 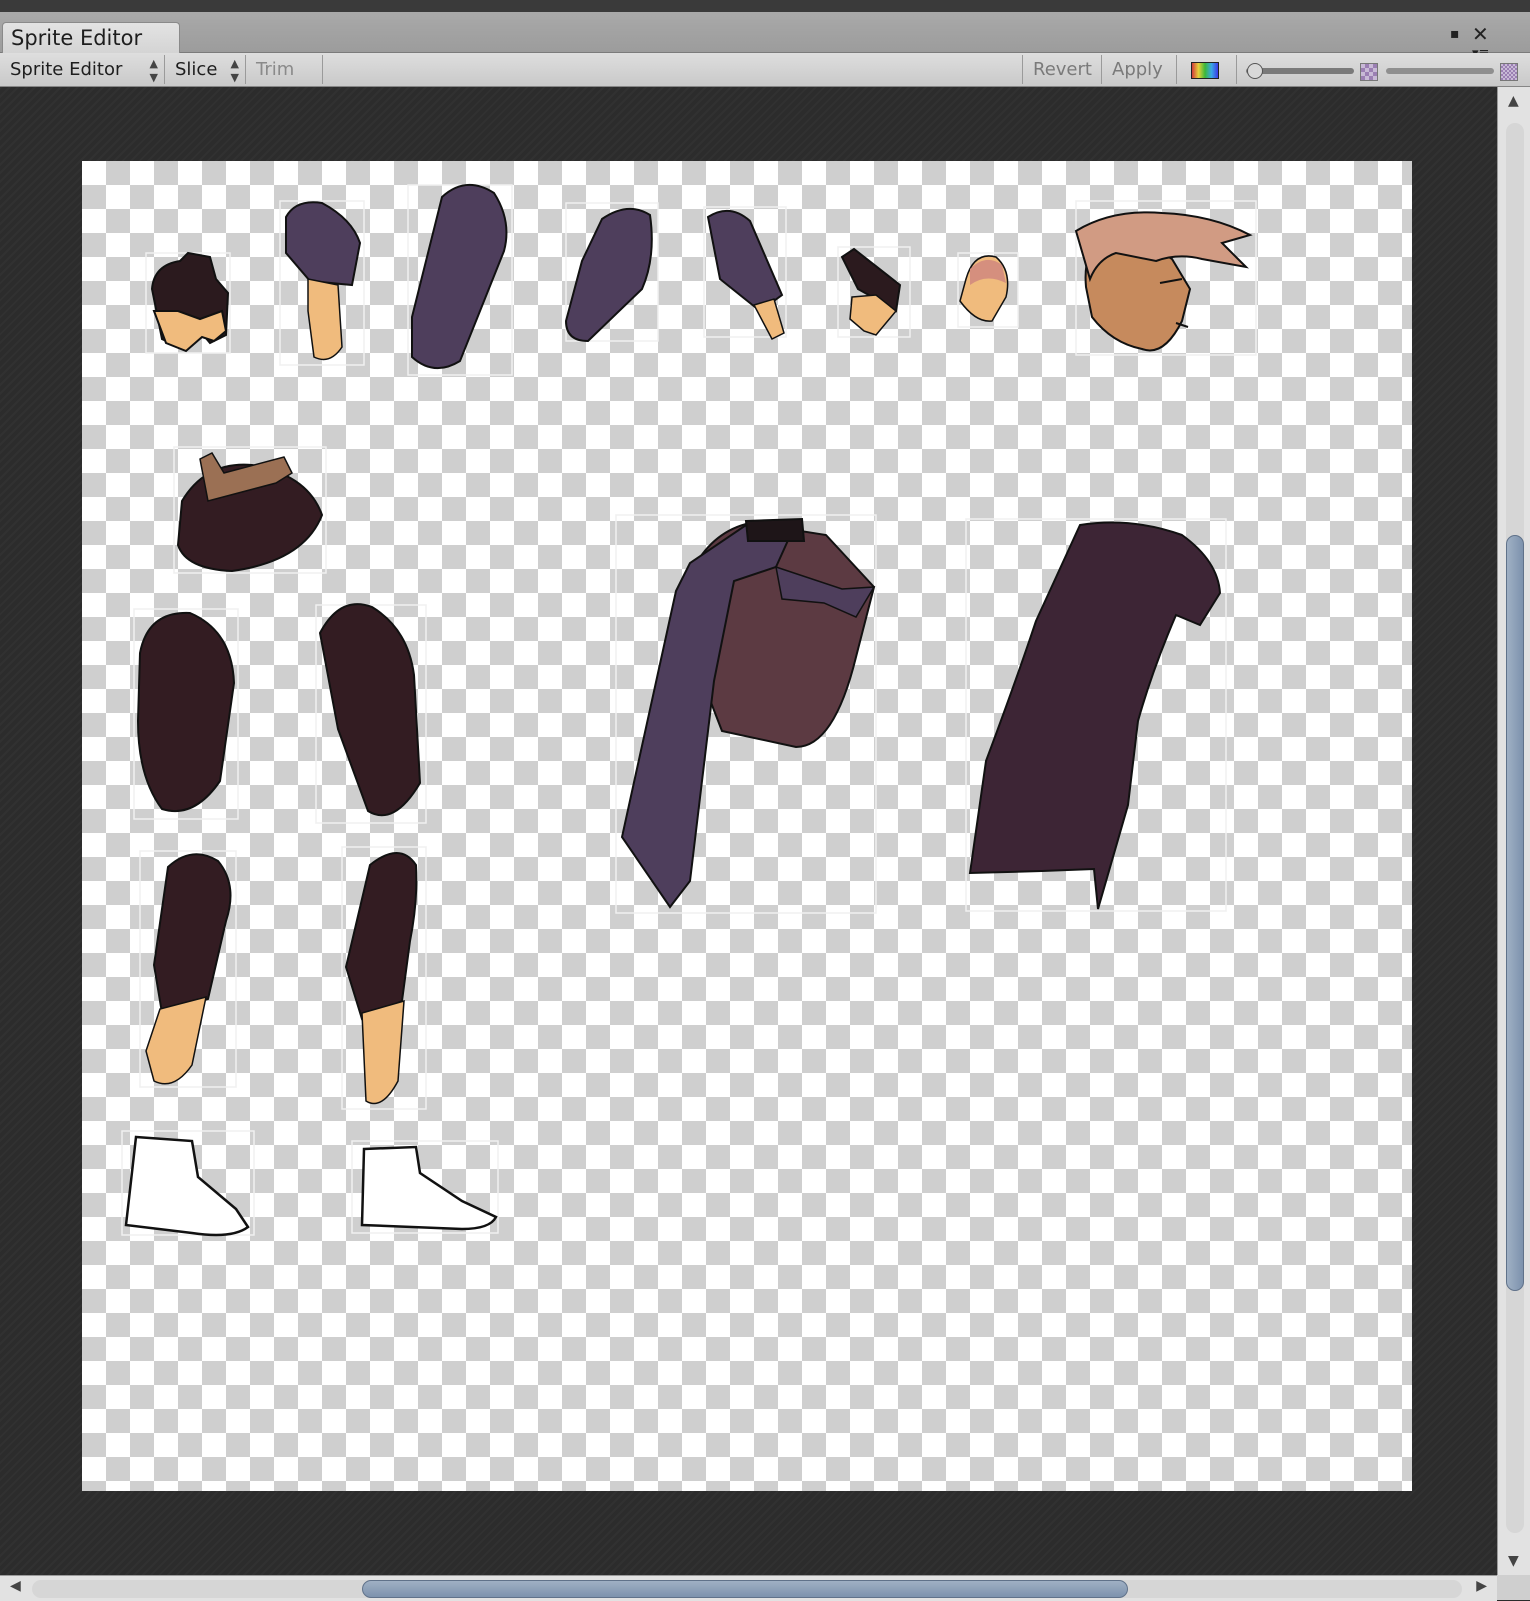 What do you see at coordinates (1513, 1587) in the screenshot?
I see `scrollbar-corner` at bounding box center [1513, 1587].